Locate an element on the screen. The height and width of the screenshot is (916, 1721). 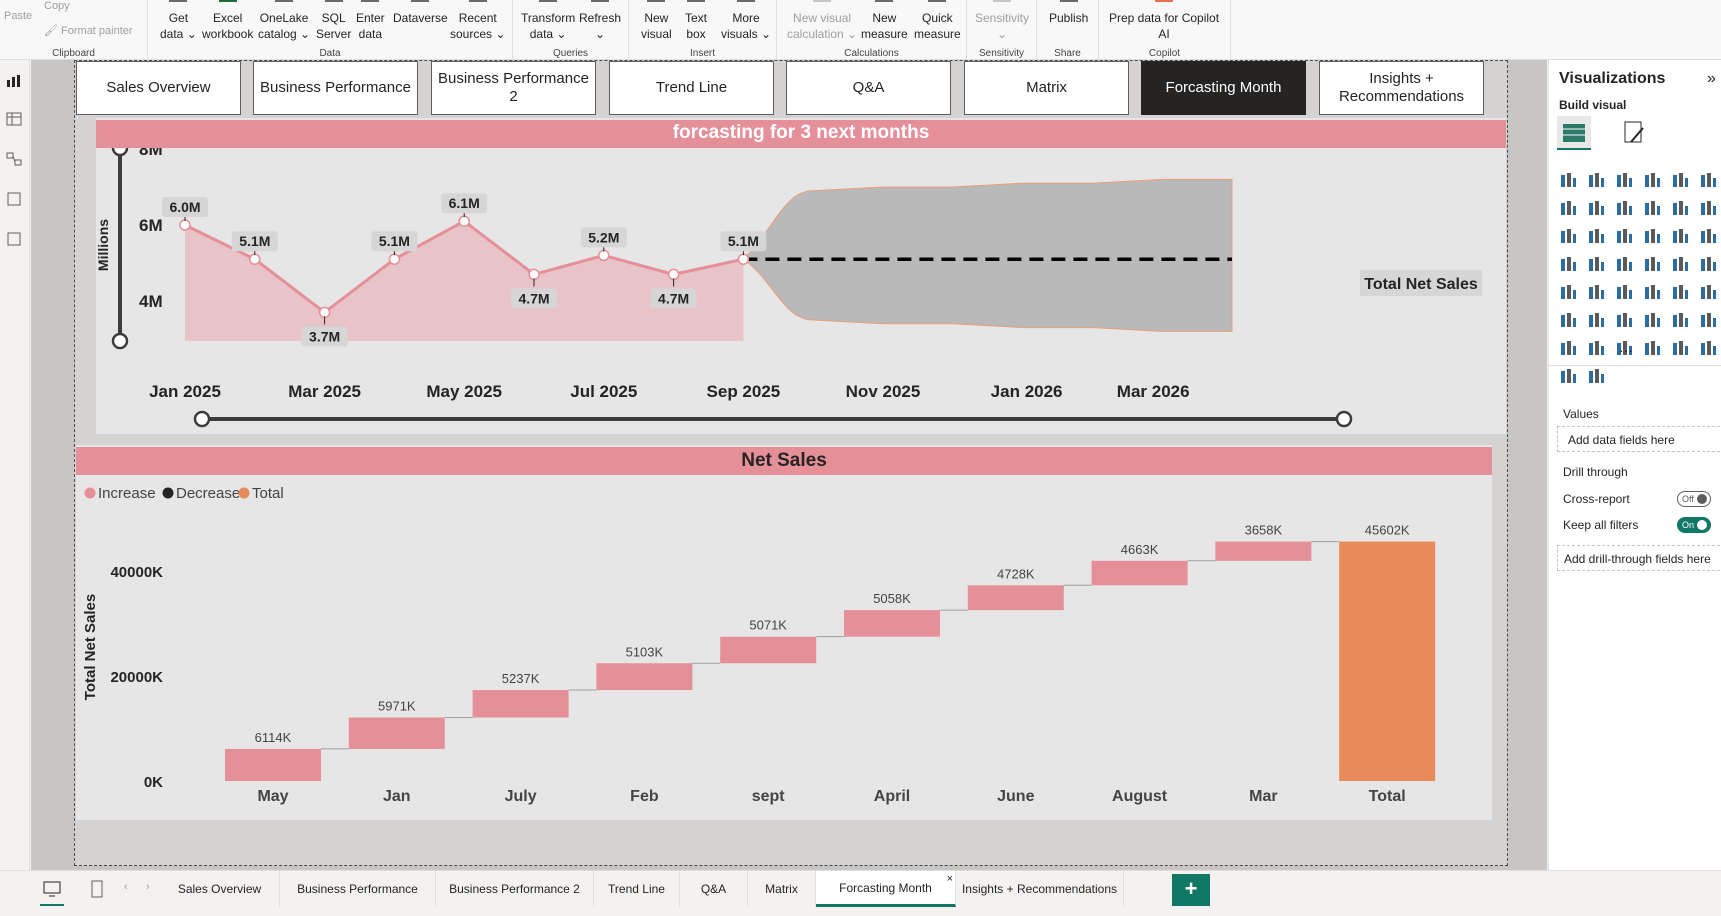
r-visual-icon is located at coordinates (1708, 292).